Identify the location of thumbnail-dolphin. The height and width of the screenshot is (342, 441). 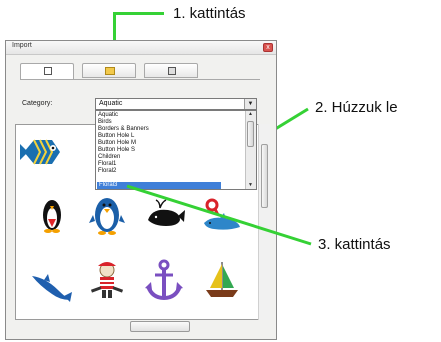
(50, 284).